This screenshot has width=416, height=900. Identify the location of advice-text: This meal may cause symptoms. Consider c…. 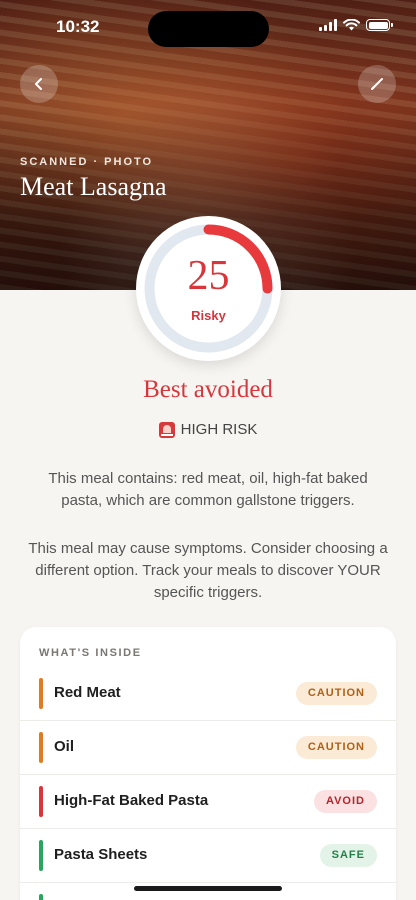
(208, 570).